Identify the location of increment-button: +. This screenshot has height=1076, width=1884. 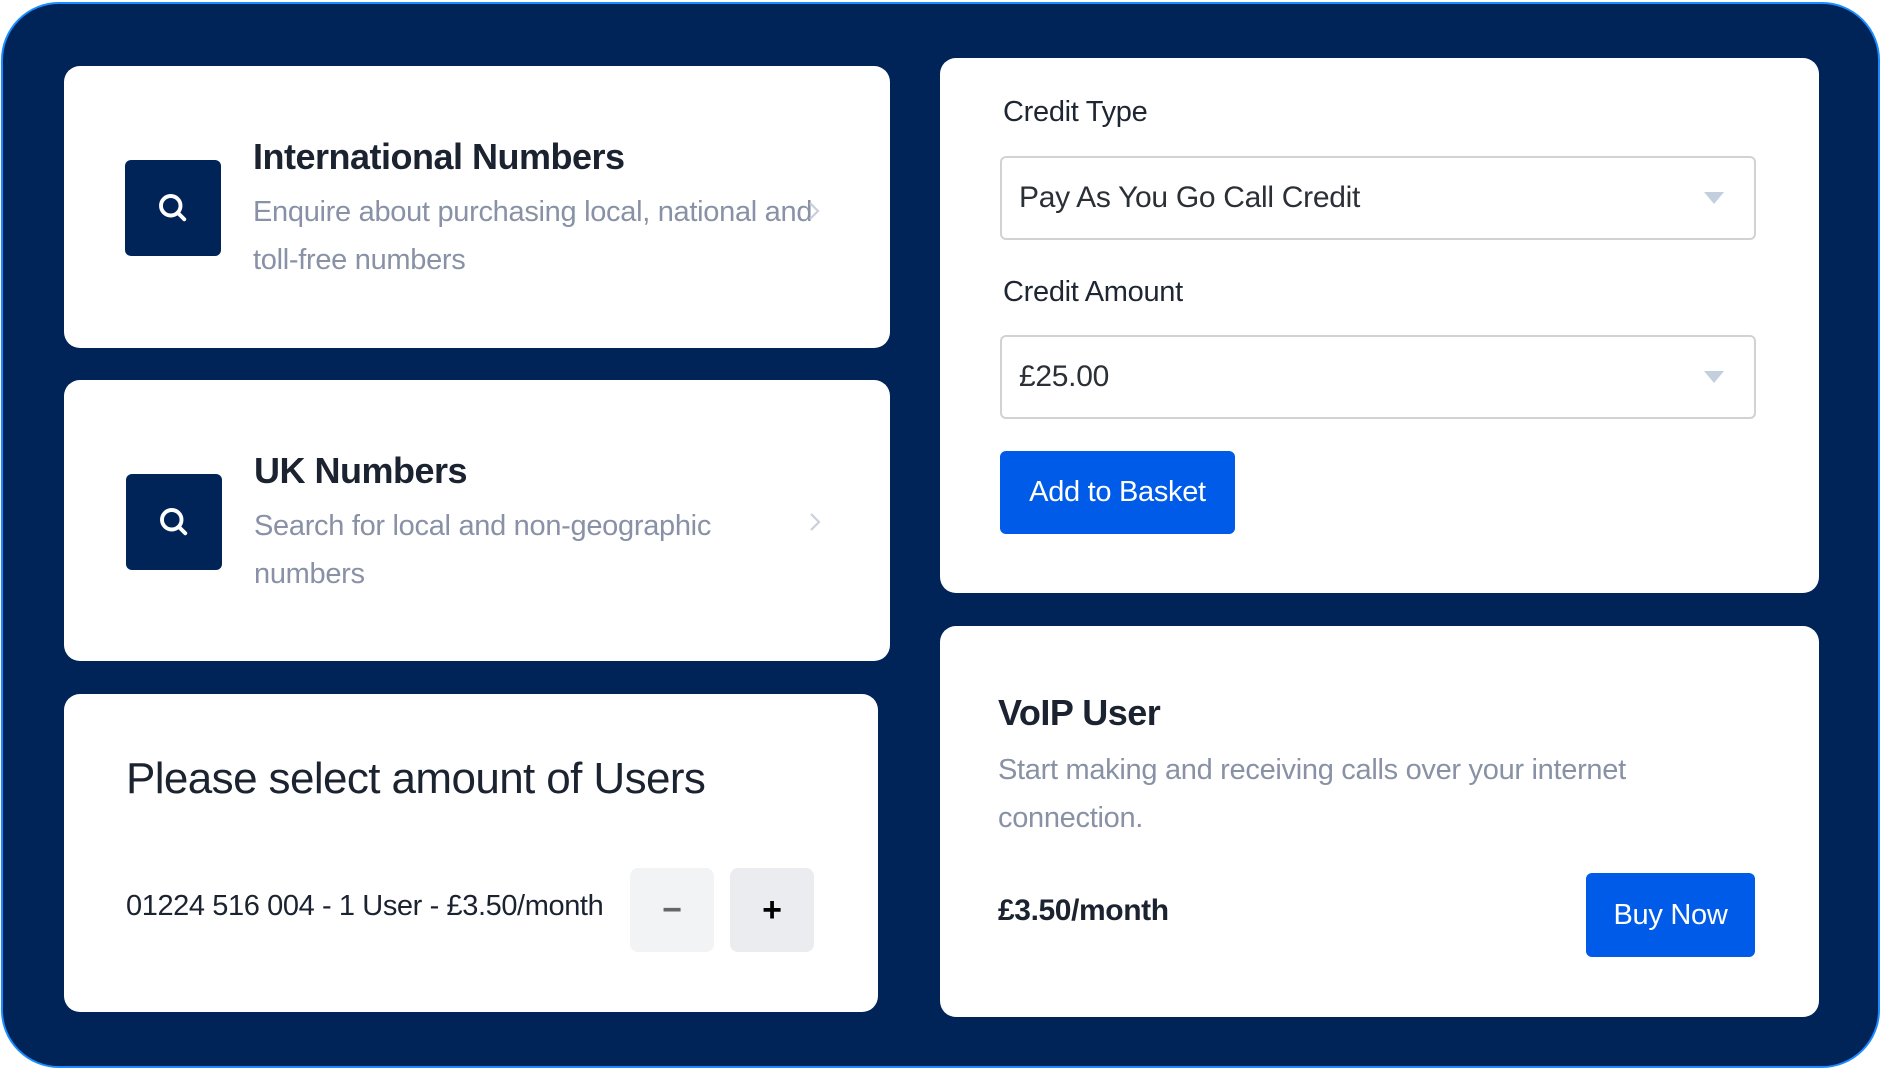
(772, 910).